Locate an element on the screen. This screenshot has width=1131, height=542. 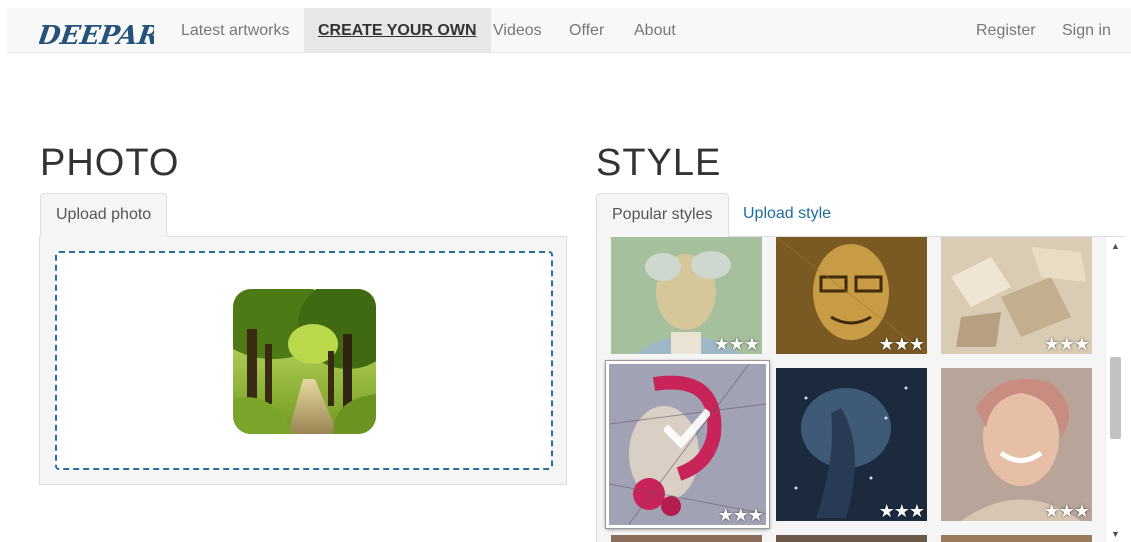
nav-latest-artworks: Latest artworks is located at coordinates (235, 30).